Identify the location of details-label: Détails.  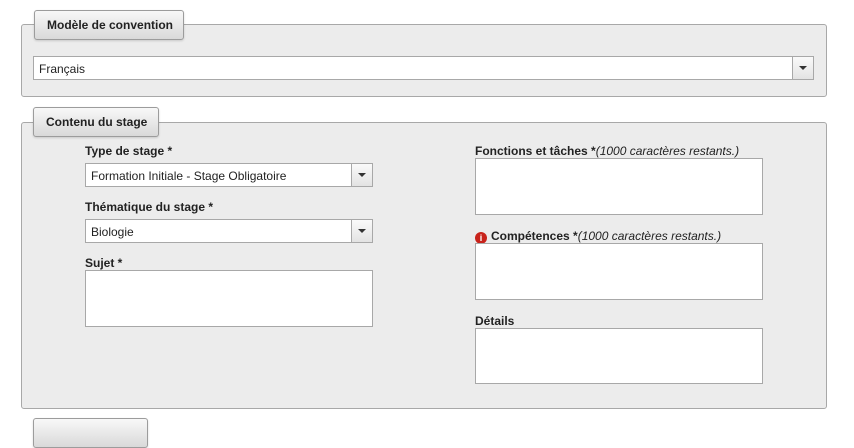
(495, 321).